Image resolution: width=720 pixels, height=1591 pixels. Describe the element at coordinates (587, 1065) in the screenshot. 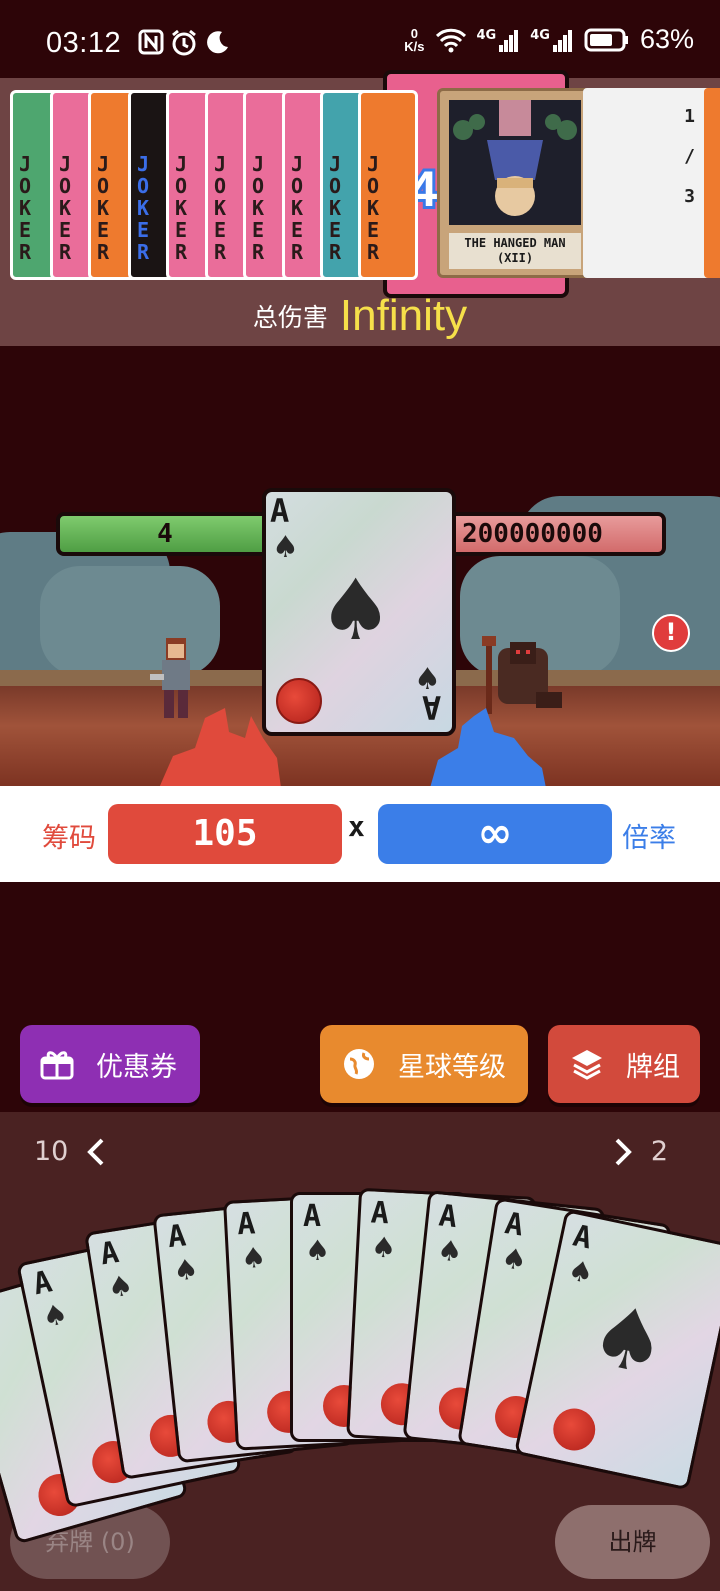

I see `layers-icon` at that location.